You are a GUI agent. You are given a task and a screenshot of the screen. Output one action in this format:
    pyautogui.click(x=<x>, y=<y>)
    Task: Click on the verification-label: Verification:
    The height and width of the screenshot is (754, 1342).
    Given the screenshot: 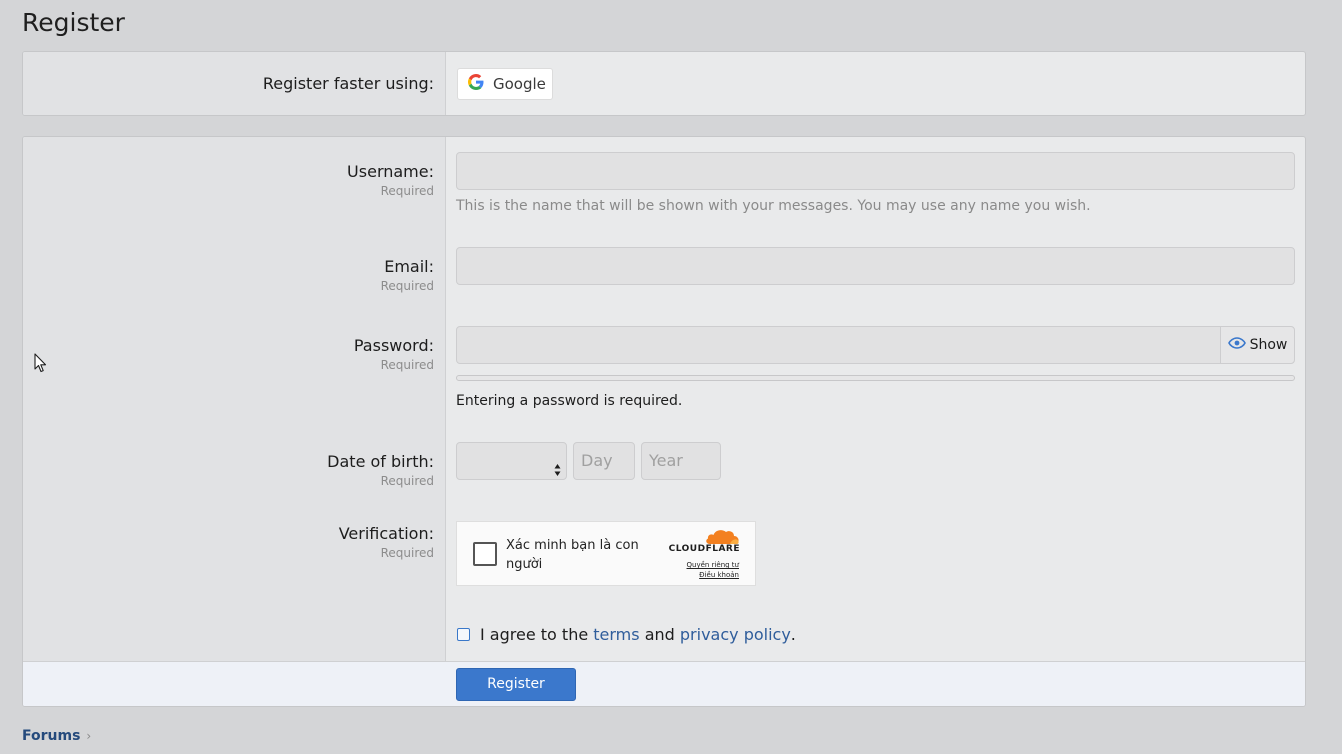 What is the action you would take?
    pyautogui.click(x=386, y=533)
    